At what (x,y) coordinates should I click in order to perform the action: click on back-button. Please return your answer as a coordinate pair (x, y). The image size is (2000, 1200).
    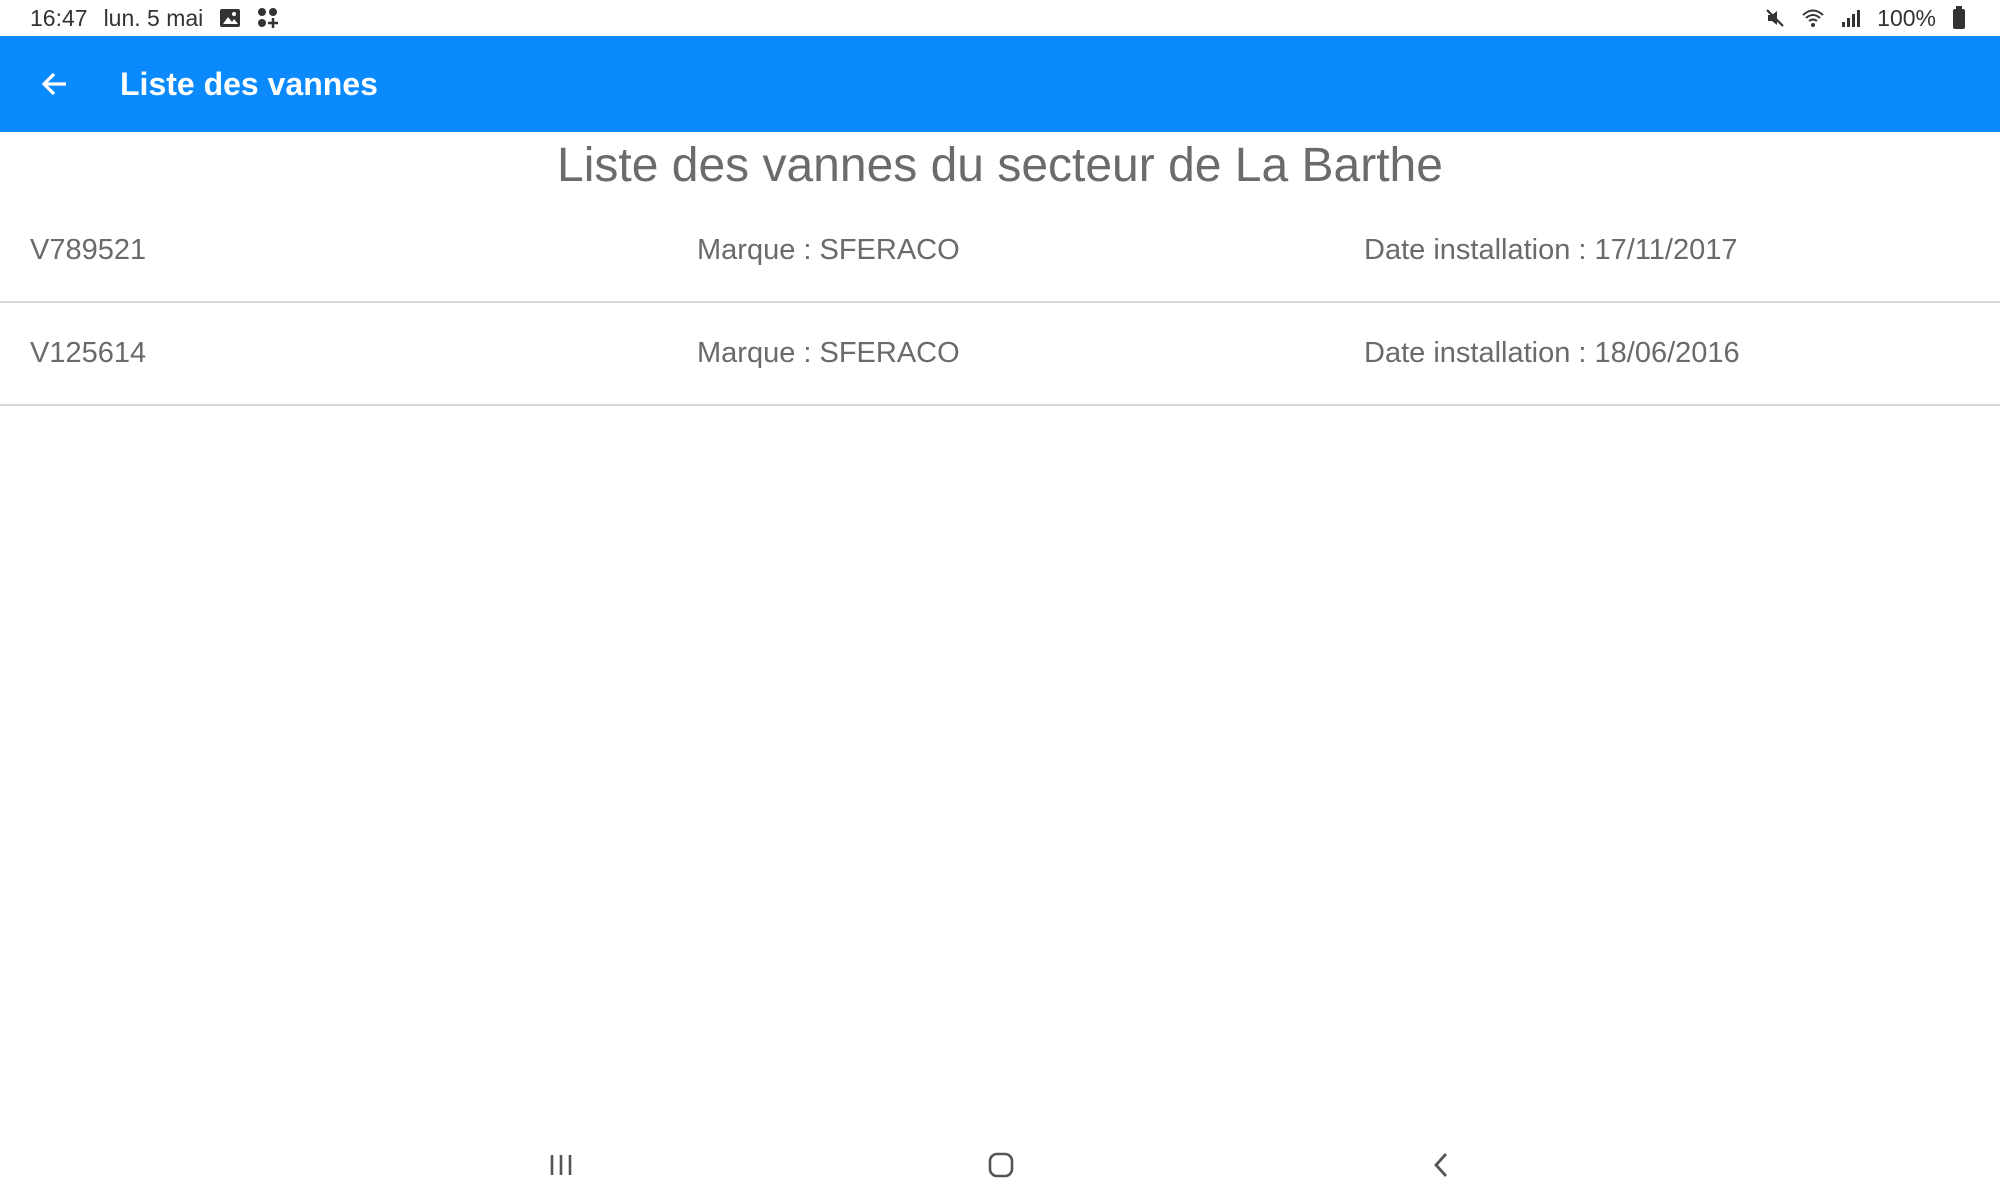
    Looking at the image, I should click on (55, 84).